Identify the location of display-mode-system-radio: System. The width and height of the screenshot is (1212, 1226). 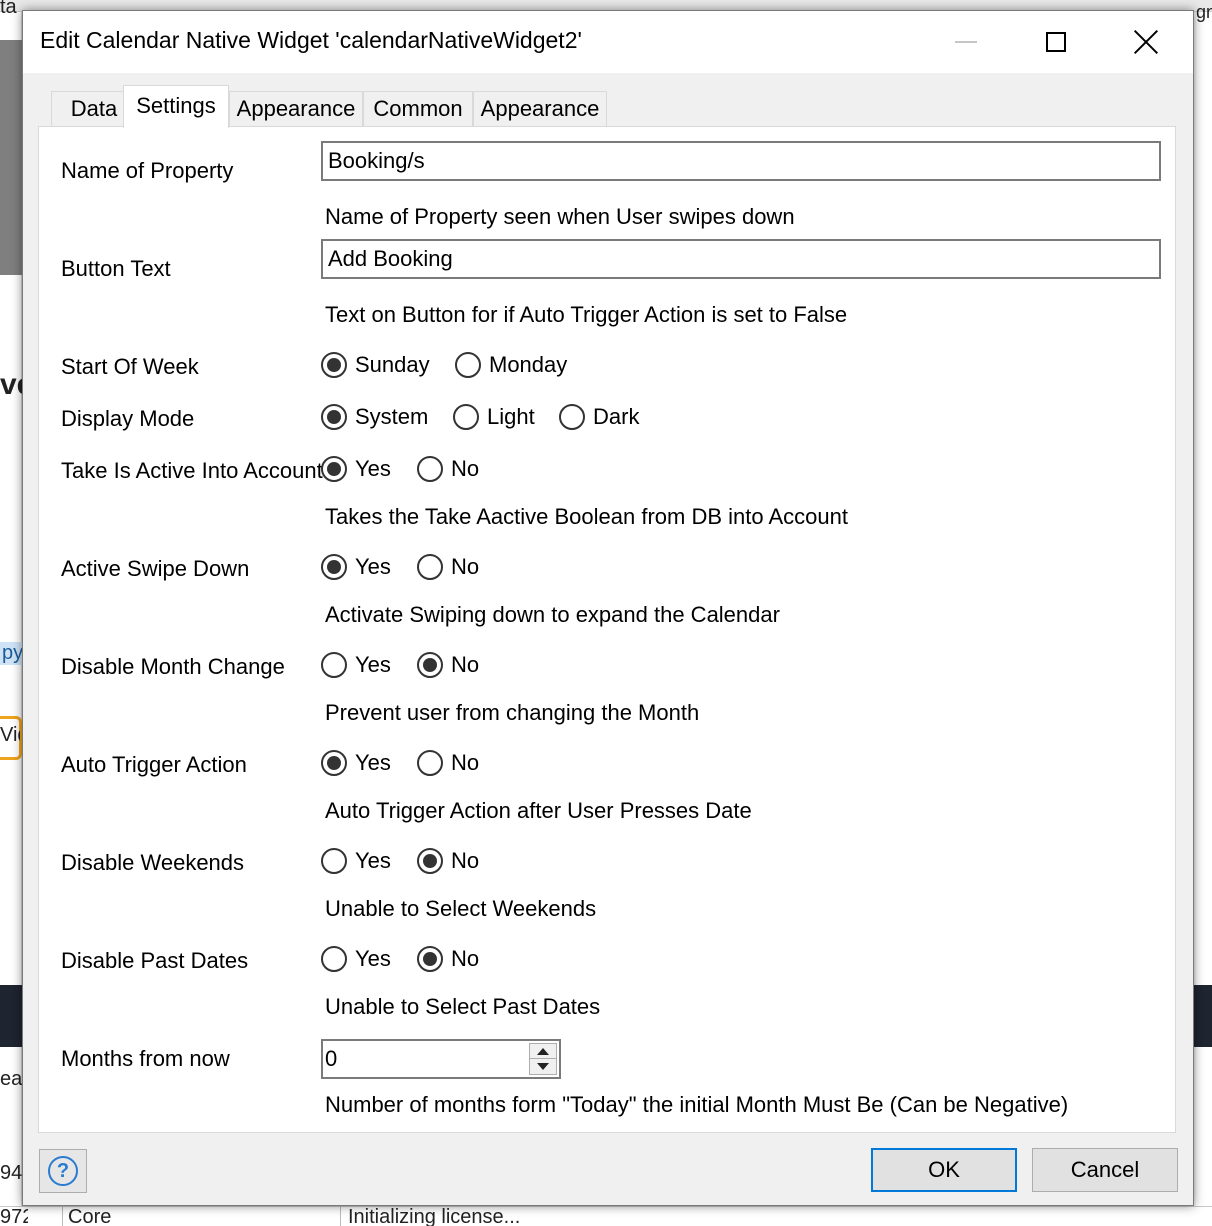
(374, 417).